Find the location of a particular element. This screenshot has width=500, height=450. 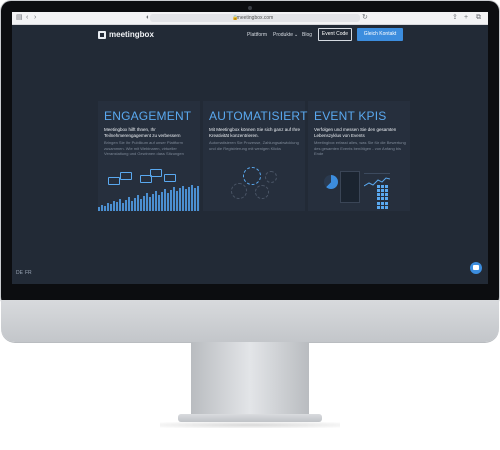

card-title: AUTOMATISIERT is located at coordinates (258, 116).